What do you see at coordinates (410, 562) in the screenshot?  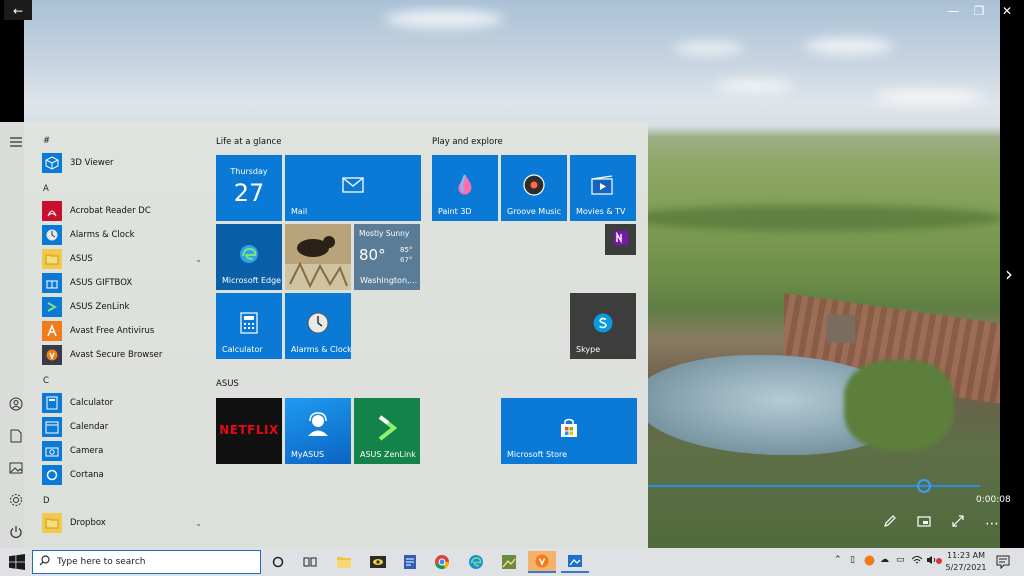 I see `document-app-icon` at bounding box center [410, 562].